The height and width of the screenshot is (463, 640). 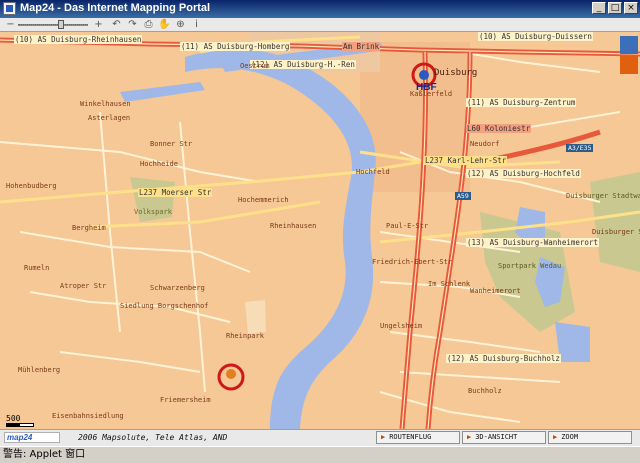 I want to click on overview-tile-blue, so click(x=629, y=45).